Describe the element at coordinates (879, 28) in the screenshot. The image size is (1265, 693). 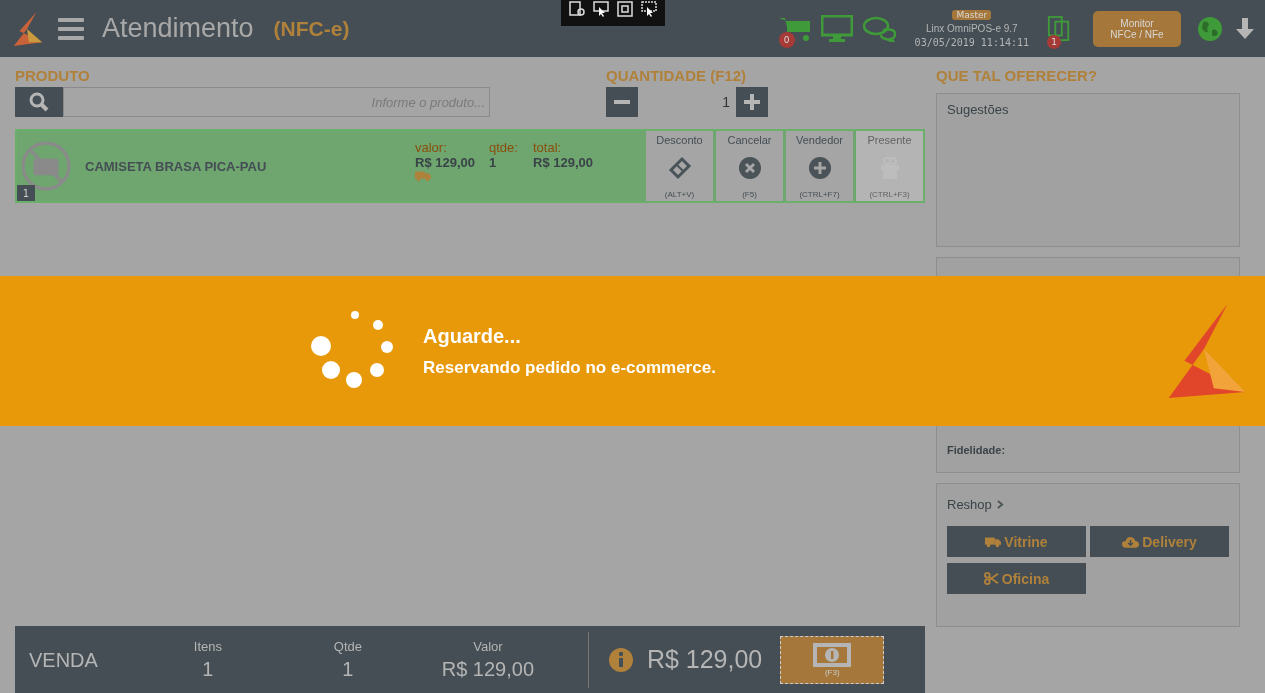
I see `chat-icon` at that location.